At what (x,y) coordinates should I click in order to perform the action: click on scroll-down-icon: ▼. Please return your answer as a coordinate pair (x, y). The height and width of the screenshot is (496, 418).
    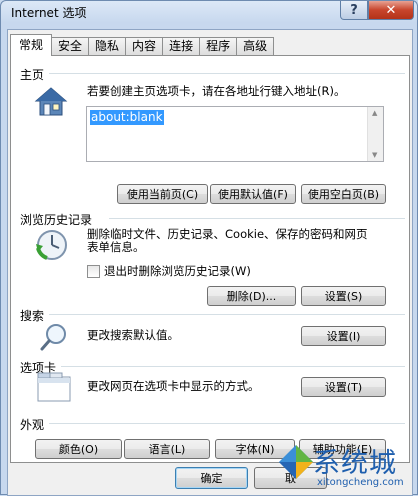
    Looking at the image, I should click on (374, 155).